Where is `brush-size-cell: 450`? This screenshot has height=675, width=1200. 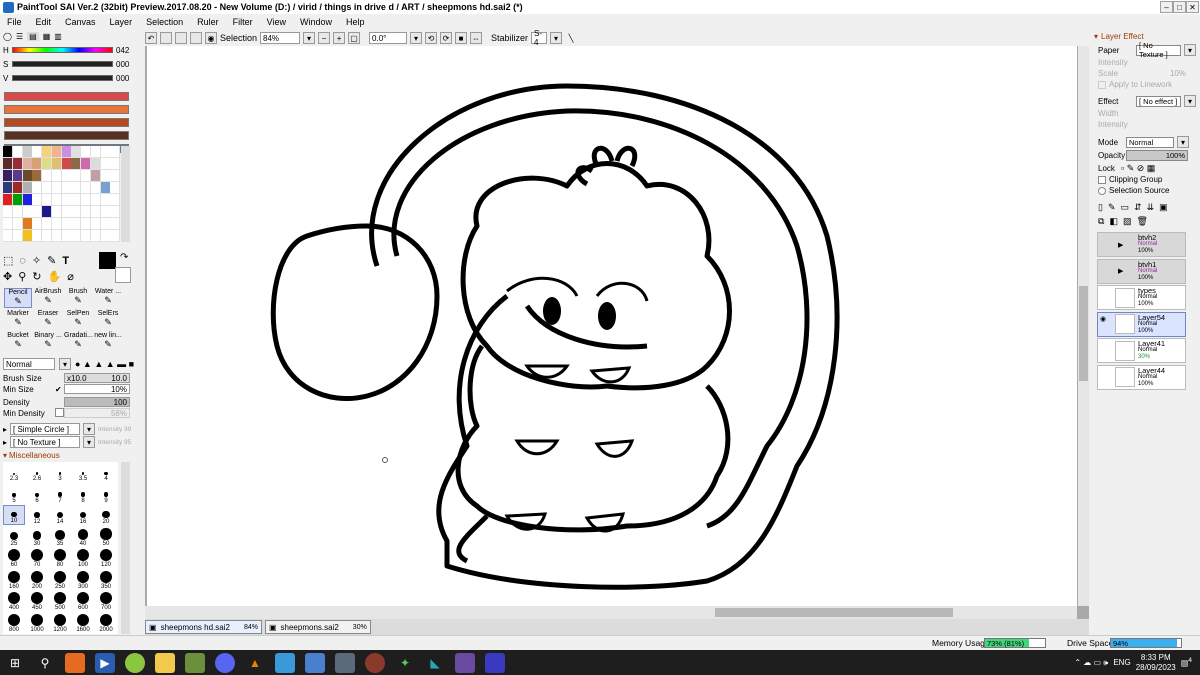 brush-size-cell: 450 is located at coordinates (37, 601).